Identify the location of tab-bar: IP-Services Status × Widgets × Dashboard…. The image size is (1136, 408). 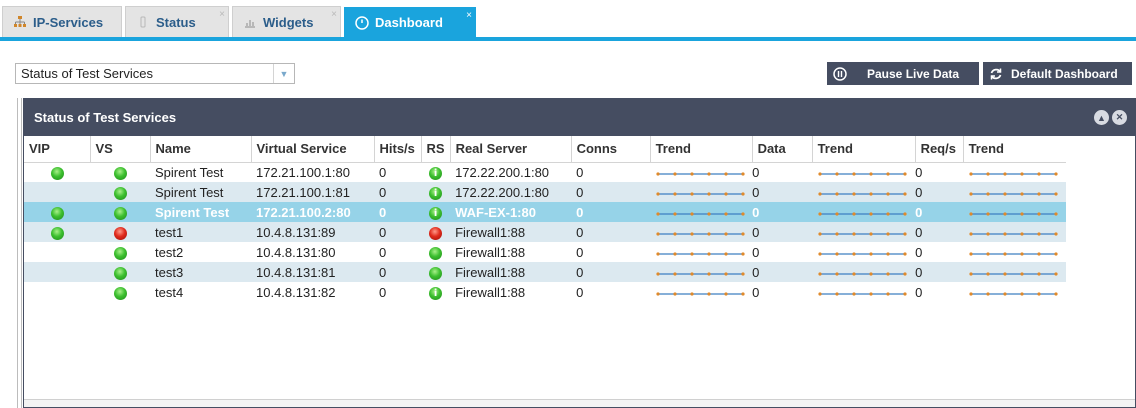
(568, 20).